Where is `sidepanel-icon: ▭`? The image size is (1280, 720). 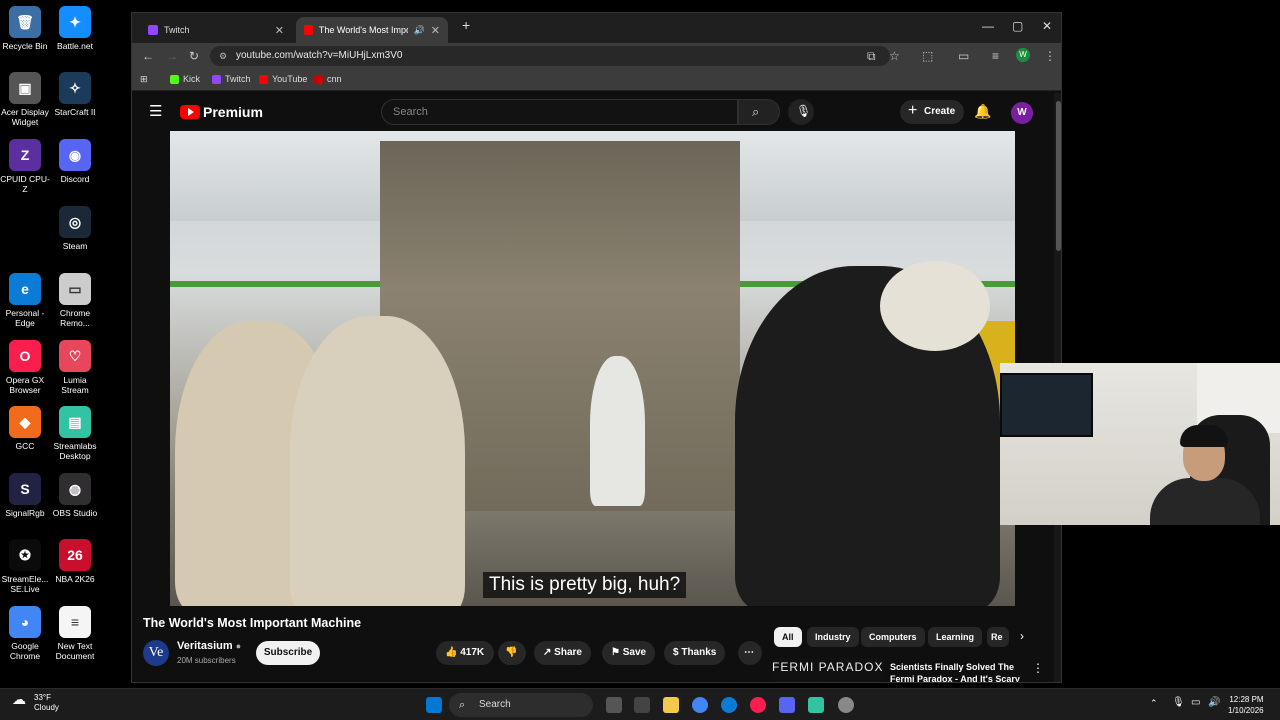
sidepanel-icon: ▭ is located at coordinates (963, 56).